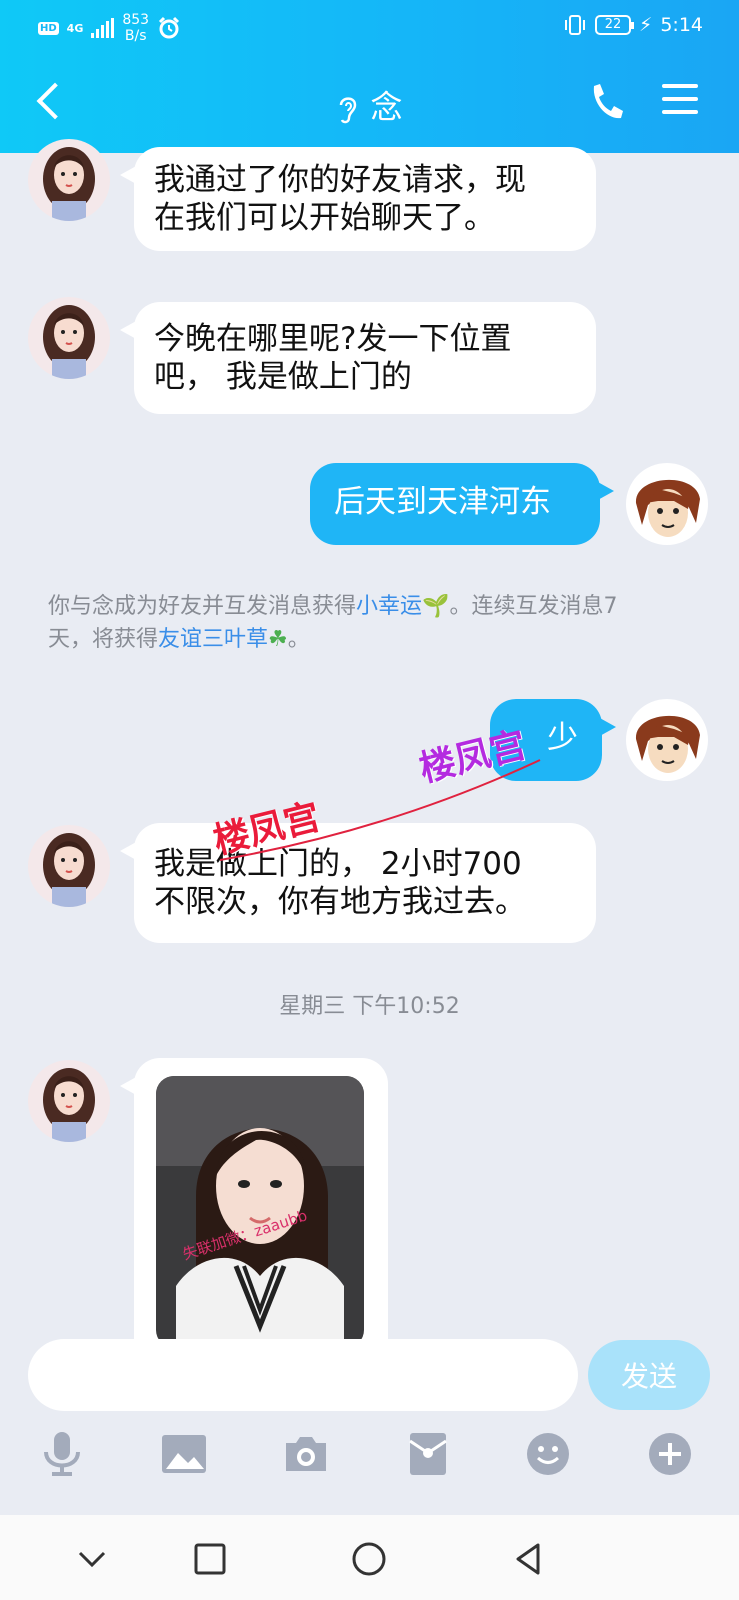 Image resolution: width=739 pixels, height=1600 pixels. I want to click on menu-button, so click(680, 102).